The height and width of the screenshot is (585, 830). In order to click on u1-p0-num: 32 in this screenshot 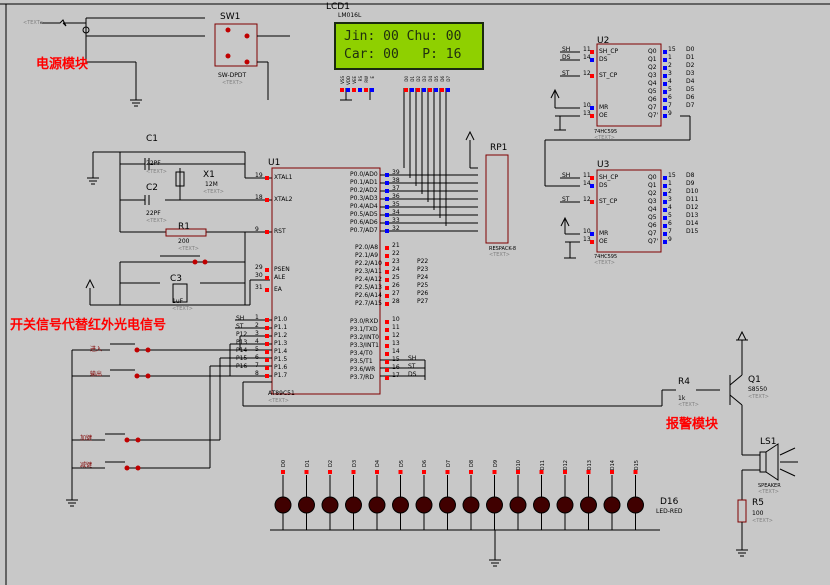, I will do `click(396, 228)`.